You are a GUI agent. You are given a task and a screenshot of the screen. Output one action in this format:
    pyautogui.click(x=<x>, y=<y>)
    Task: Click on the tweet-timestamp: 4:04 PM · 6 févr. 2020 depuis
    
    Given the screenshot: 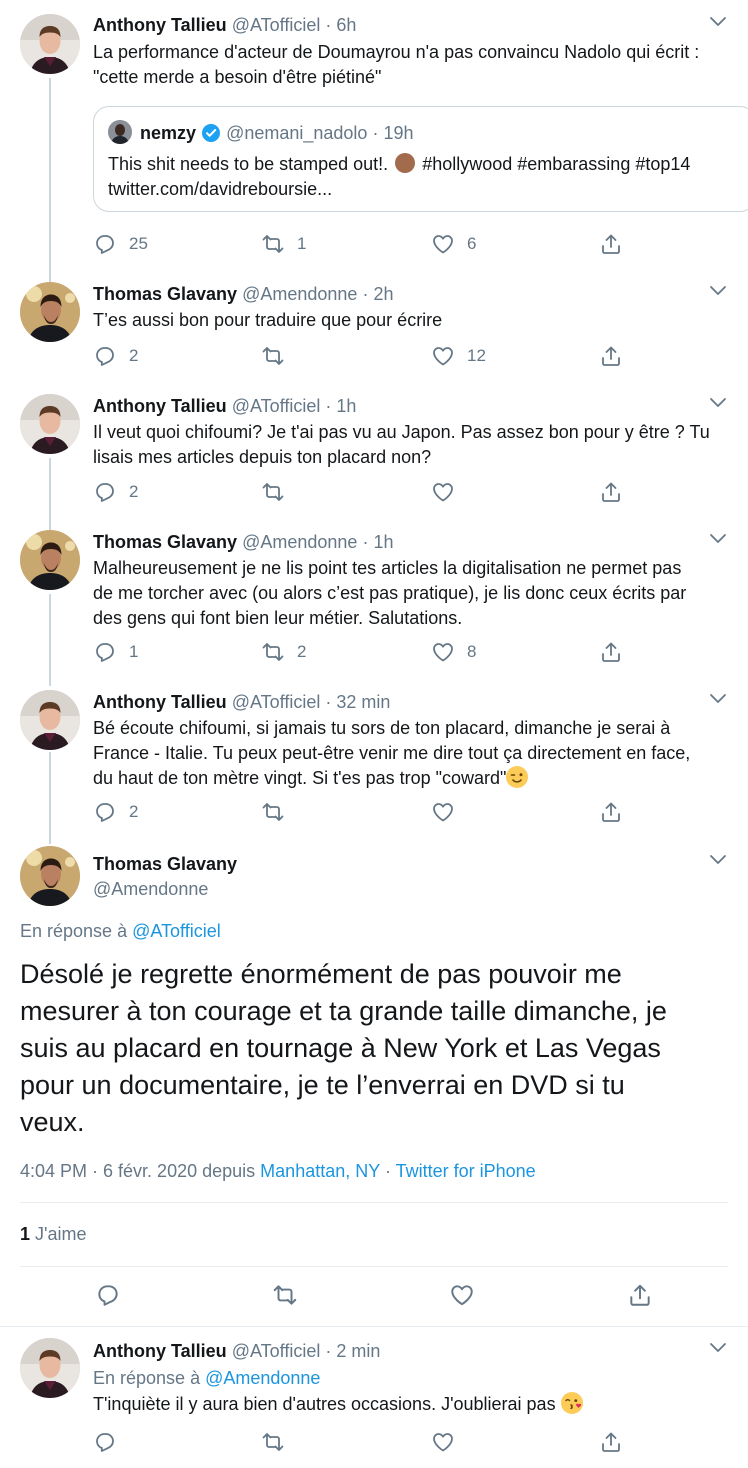 What is the action you would take?
    pyautogui.click(x=137, y=1171)
    